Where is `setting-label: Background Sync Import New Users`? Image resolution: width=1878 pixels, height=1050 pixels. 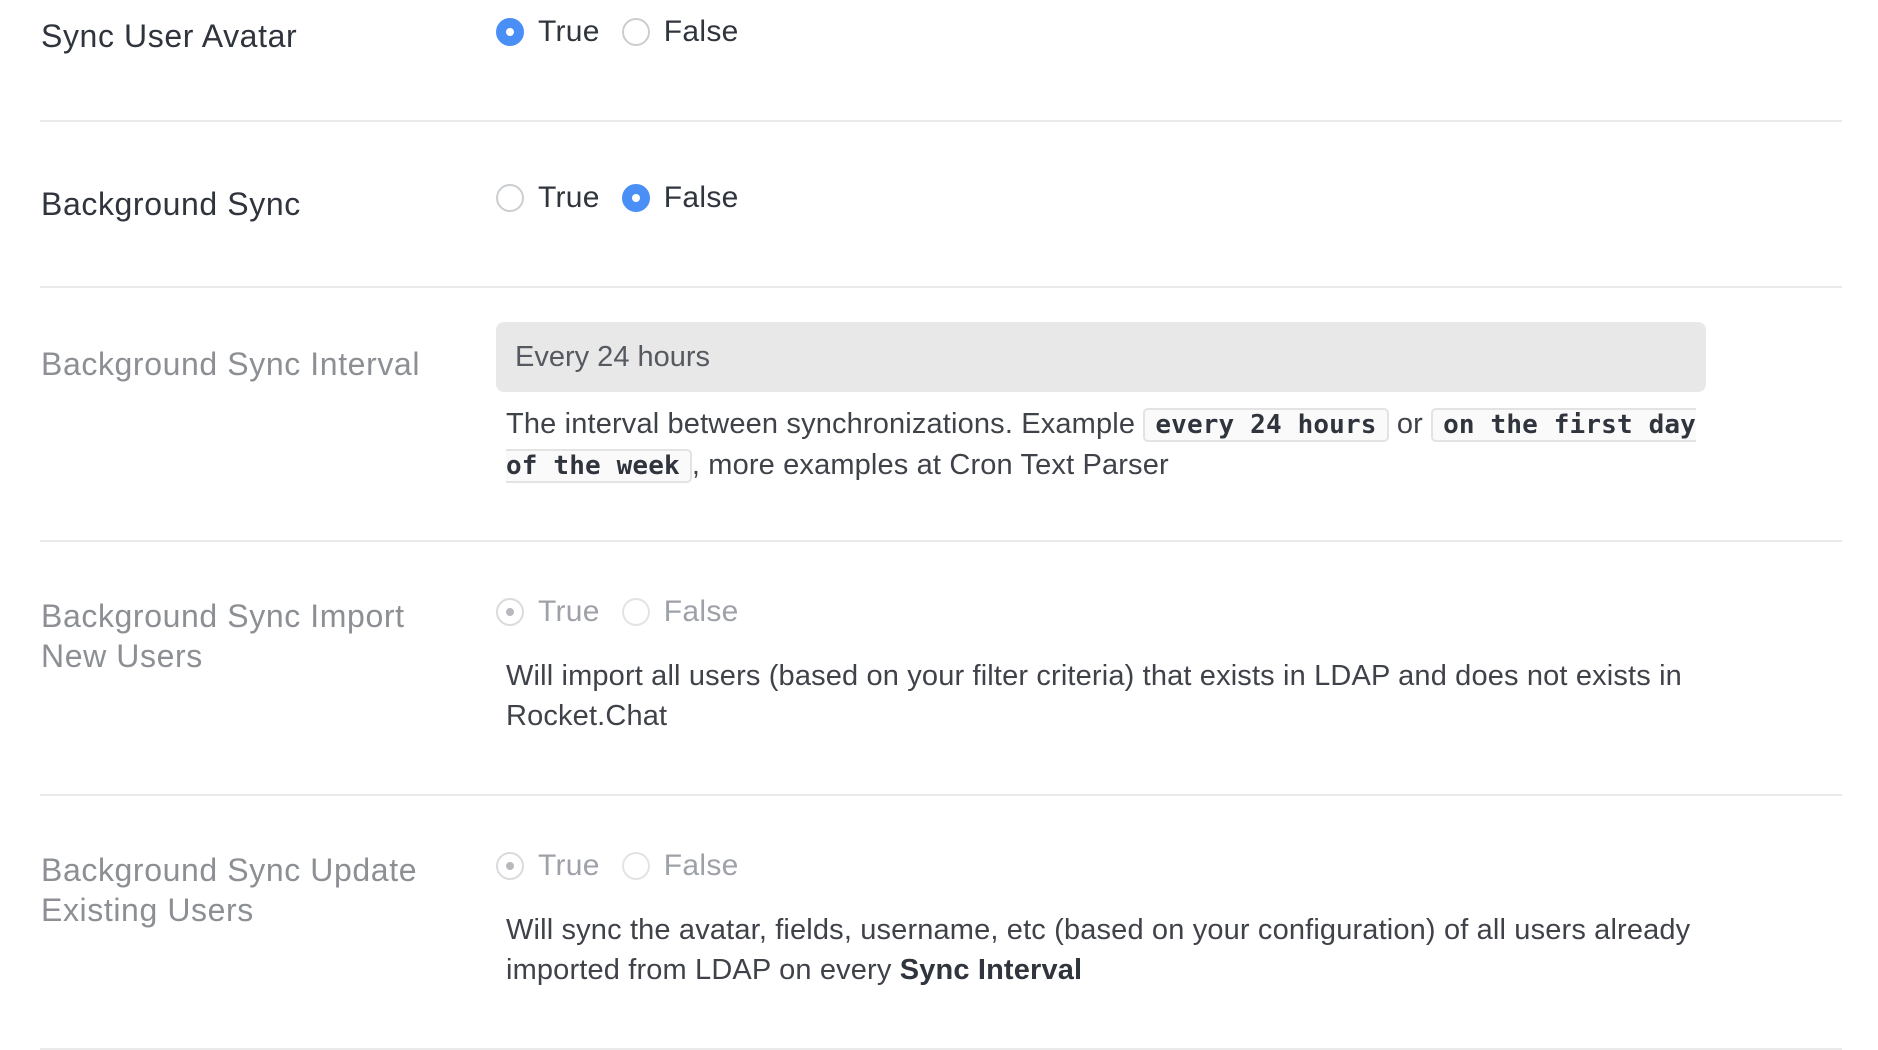
setting-label: Background Sync Import New Users is located at coordinates (223, 636).